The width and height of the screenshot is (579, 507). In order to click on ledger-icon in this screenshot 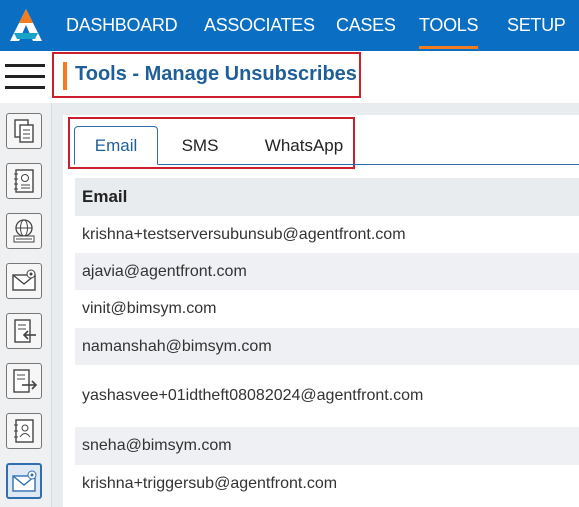, I will do `click(24, 181)`.